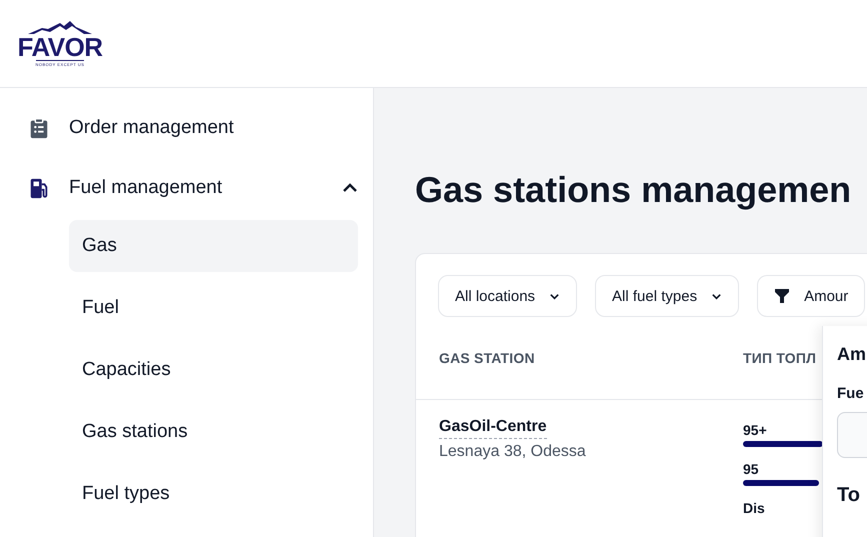  What do you see at coordinates (751, 469) in the screenshot?
I see `fuel-label: 95` at bounding box center [751, 469].